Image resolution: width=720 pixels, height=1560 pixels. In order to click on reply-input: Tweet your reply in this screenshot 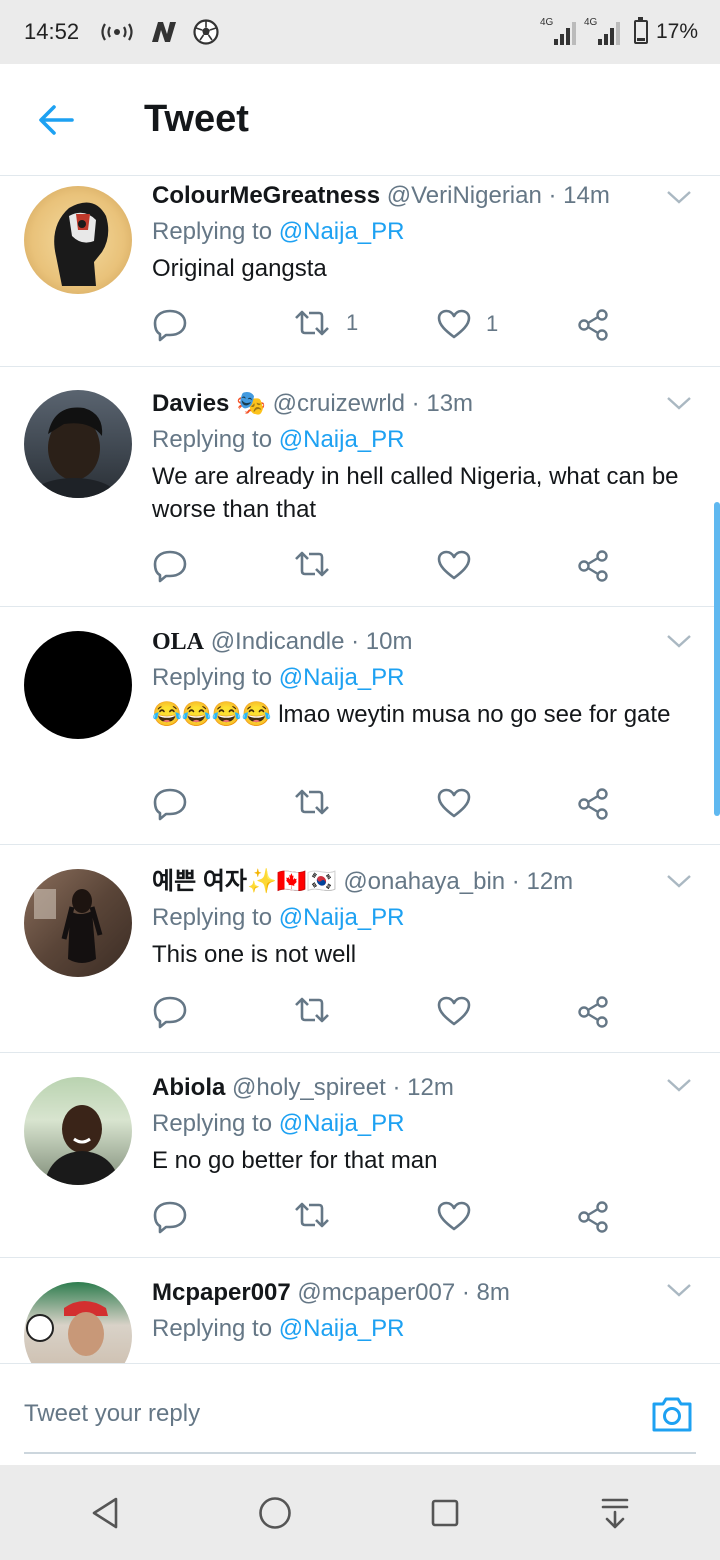, I will do `click(112, 1414)`.